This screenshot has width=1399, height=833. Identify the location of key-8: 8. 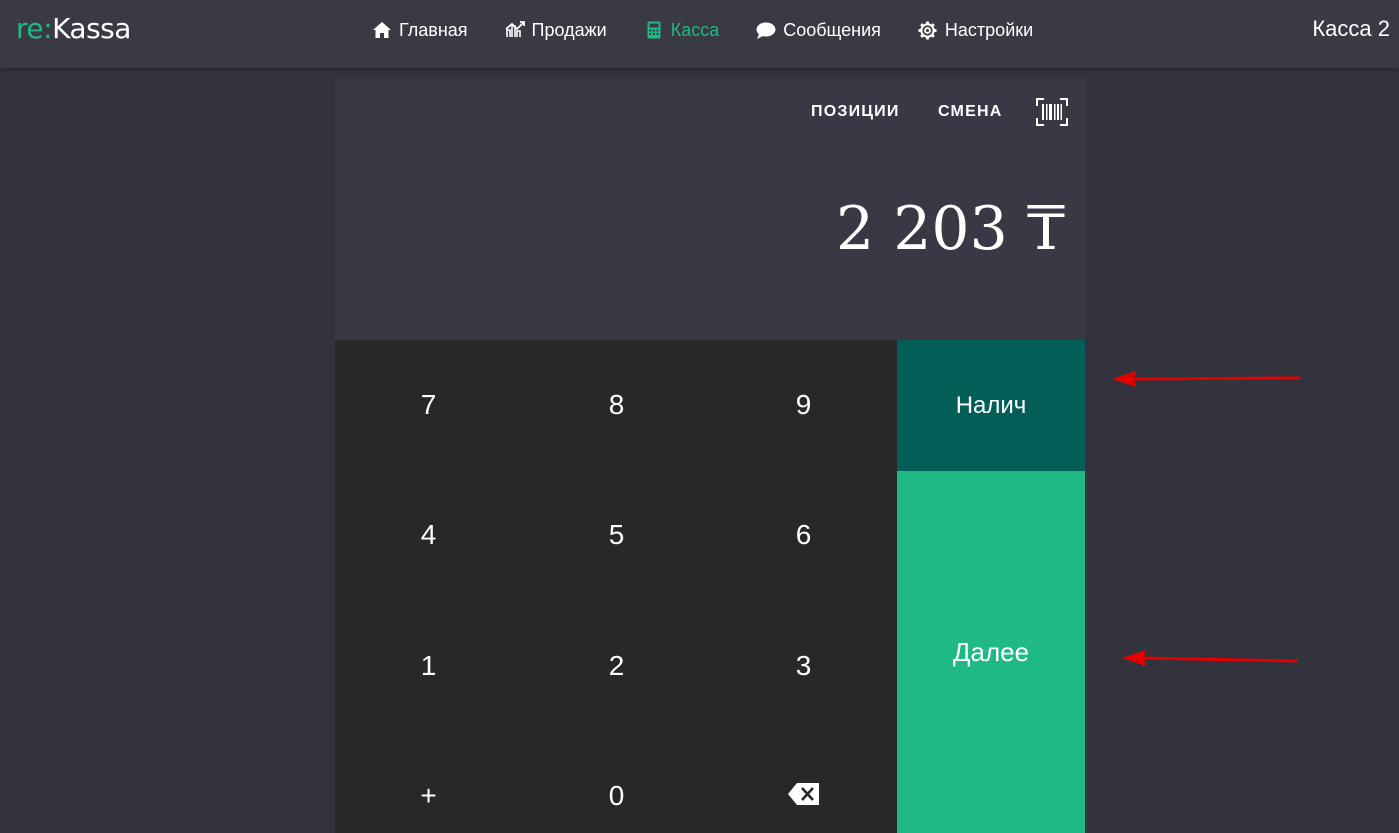
(616, 405).